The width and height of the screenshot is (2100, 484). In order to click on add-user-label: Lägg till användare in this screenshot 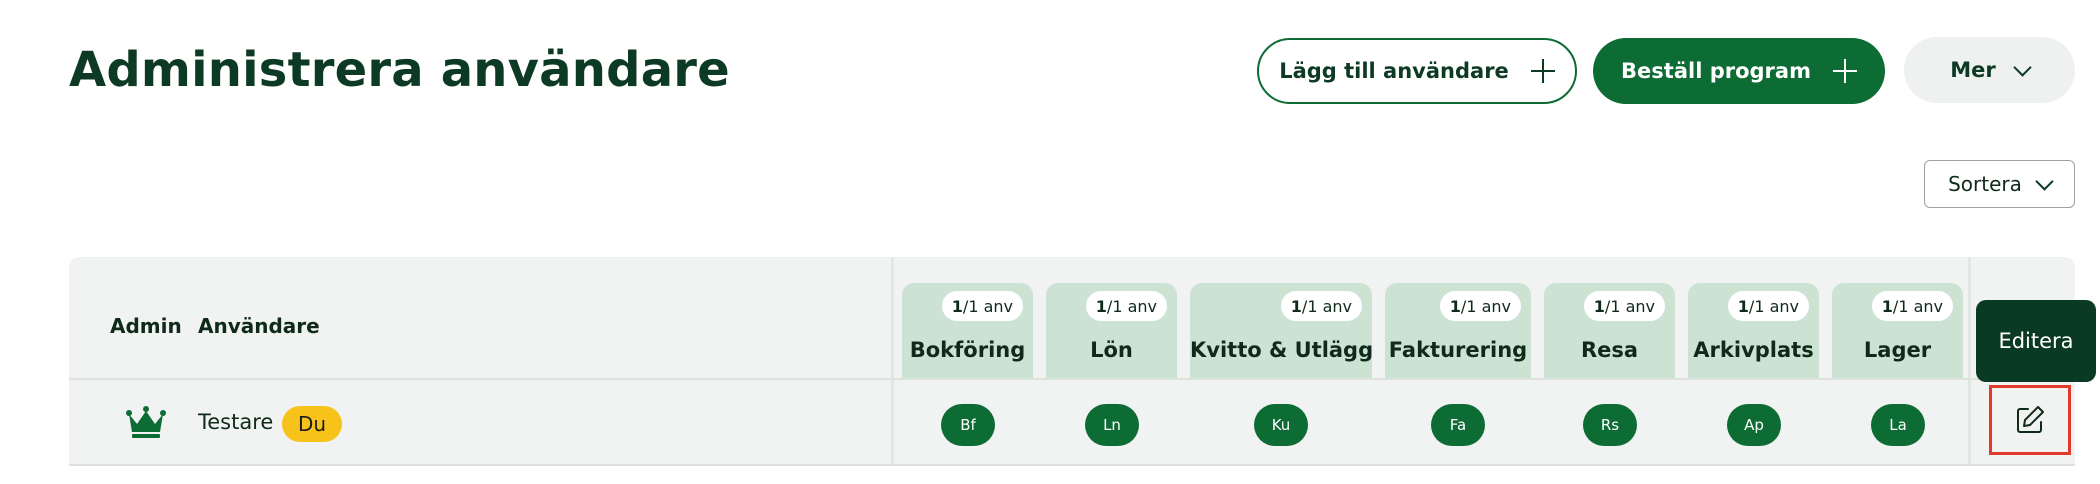, I will do `click(1394, 71)`.